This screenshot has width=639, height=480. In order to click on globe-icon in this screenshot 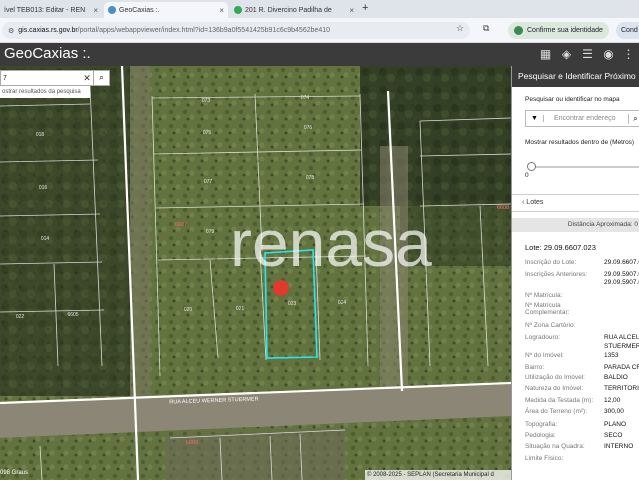, I will do `click(112, 10)`.